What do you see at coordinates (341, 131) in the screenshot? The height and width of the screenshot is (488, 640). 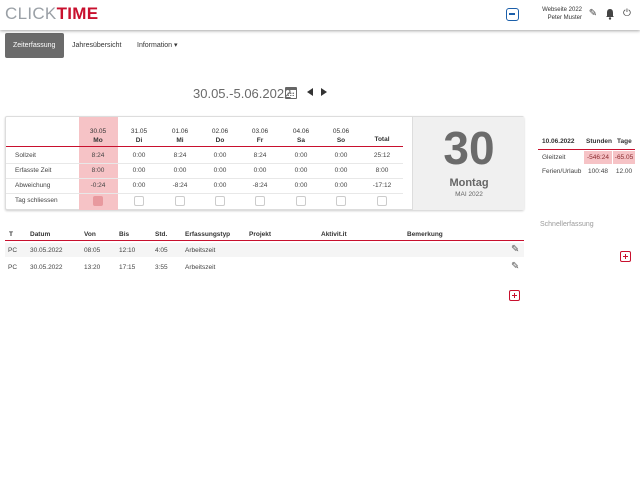 I see `day-date: 05.06` at bounding box center [341, 131].